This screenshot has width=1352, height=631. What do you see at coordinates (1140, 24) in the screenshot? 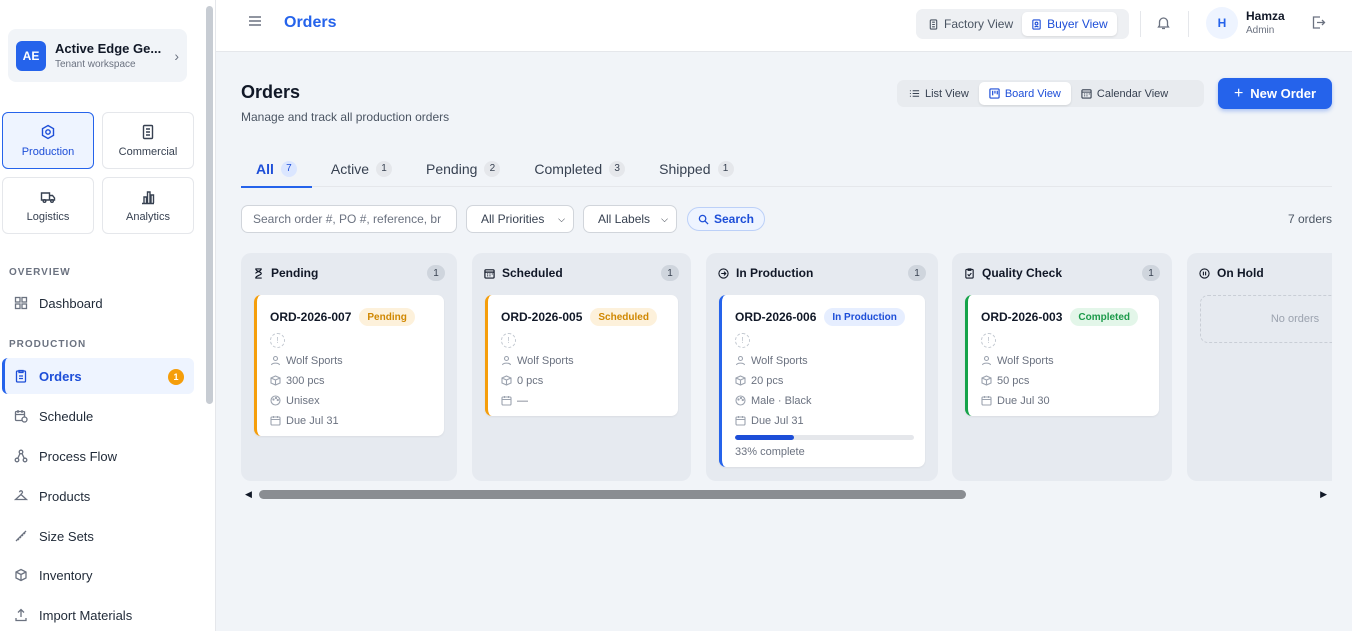
I see `divider` at bounding box center [1140, 24].